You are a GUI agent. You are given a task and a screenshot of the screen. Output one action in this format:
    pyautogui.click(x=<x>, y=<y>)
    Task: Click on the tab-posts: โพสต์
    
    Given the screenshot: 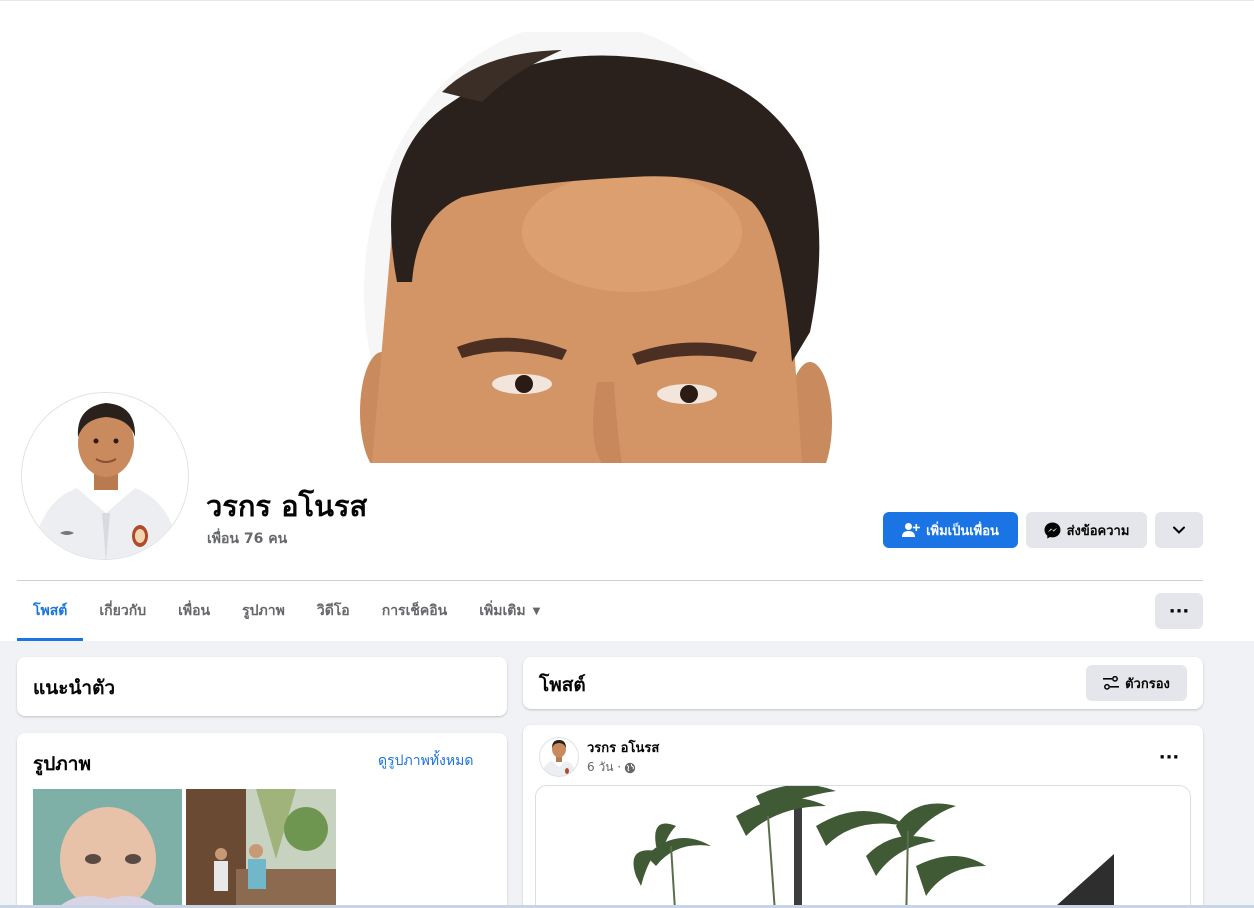 What is the action you would take?
    pyautogui.click(x=50, y=611)
    